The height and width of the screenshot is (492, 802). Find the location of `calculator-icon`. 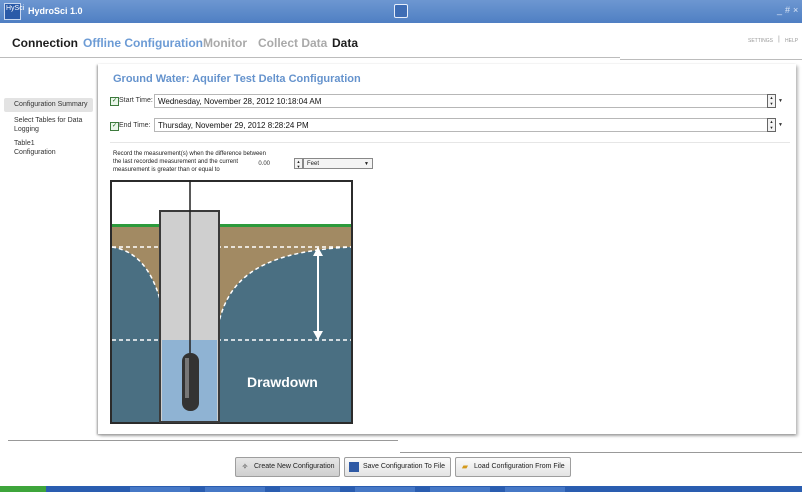

calculator-icon is located at coordinates (401, 11).